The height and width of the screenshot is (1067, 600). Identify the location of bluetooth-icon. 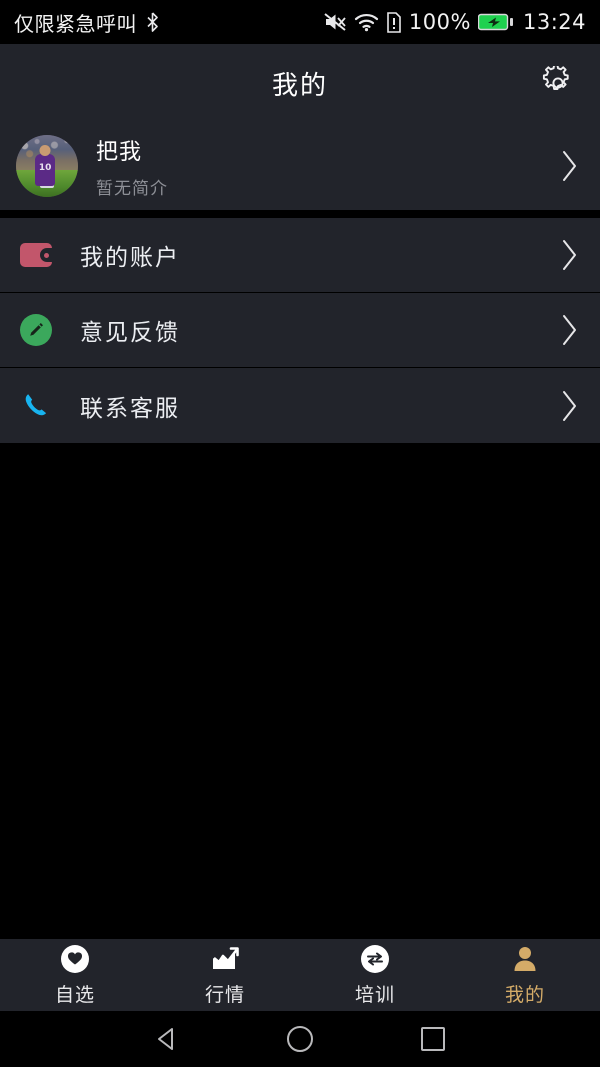
(152, 22).